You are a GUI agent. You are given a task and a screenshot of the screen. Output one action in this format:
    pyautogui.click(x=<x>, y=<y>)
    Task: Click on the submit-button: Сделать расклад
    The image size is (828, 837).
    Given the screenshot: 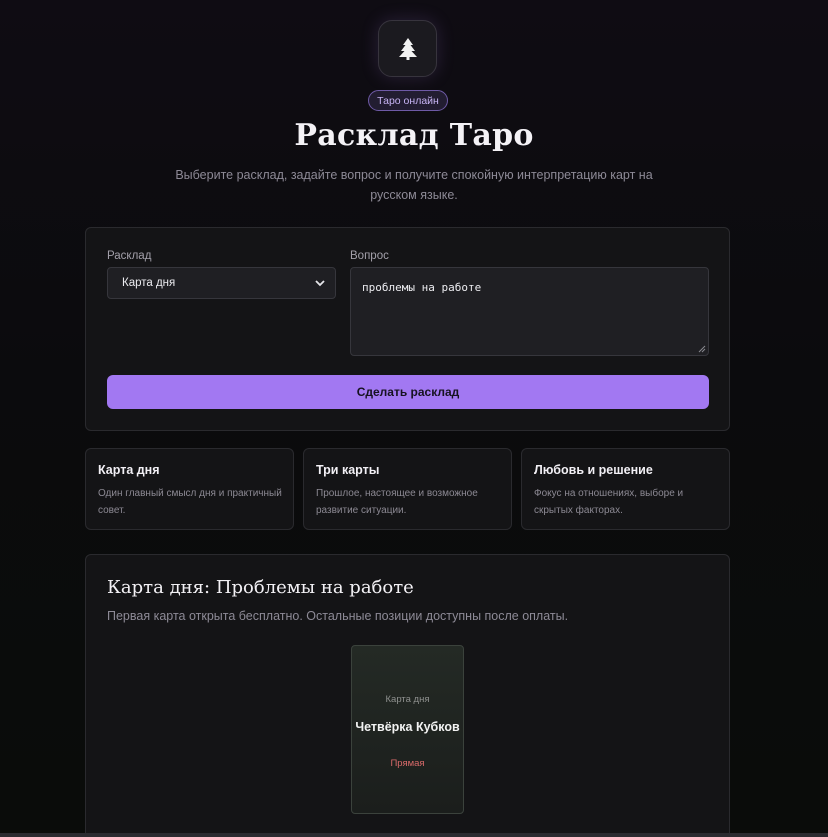 What is the action you would take?
    pyautogui.click(x=408, y=392)
    